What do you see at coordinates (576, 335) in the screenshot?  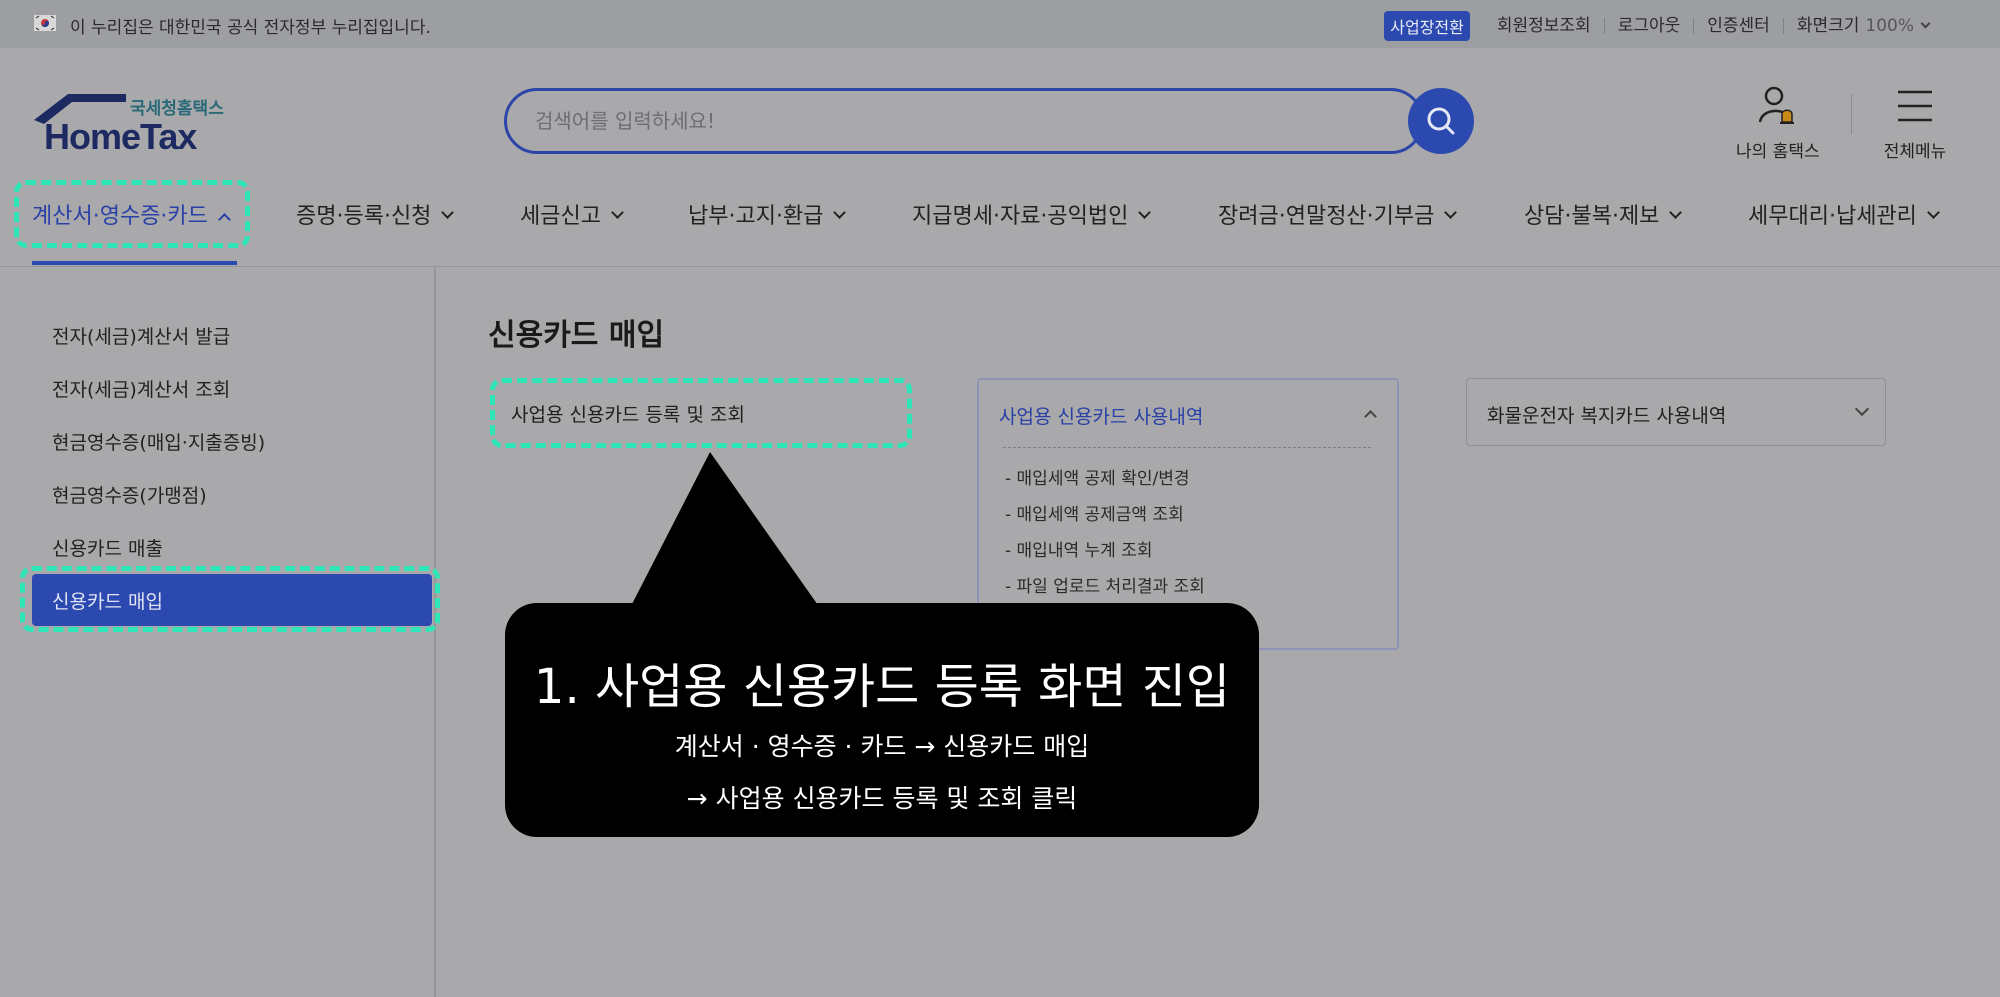 I see `page-title: 신용카드 매입` at bounding box center [576, 335].